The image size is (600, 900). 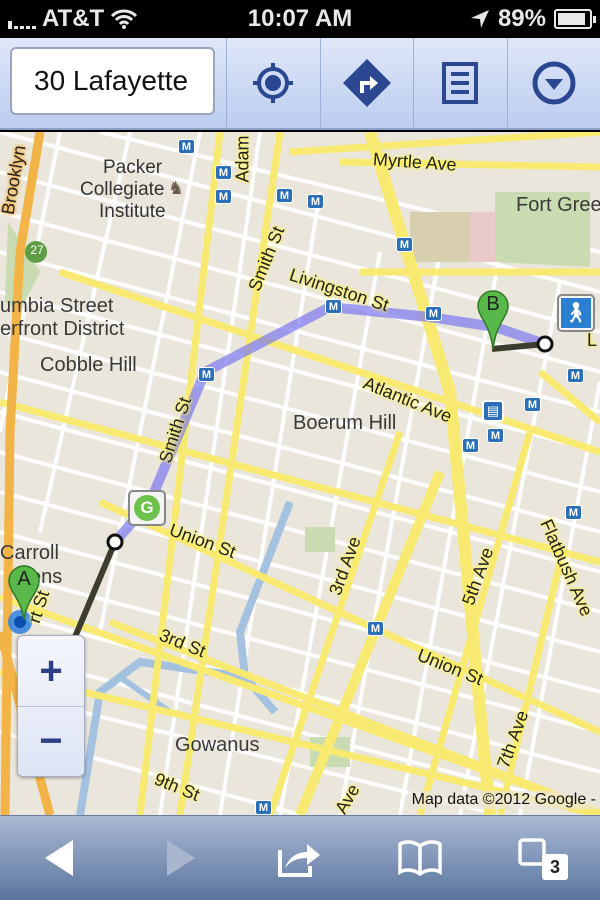 What do you see at coordinates (176, 188) in the screenshot?
I see `school-icon: ♞` at bounding box center [176, 188].